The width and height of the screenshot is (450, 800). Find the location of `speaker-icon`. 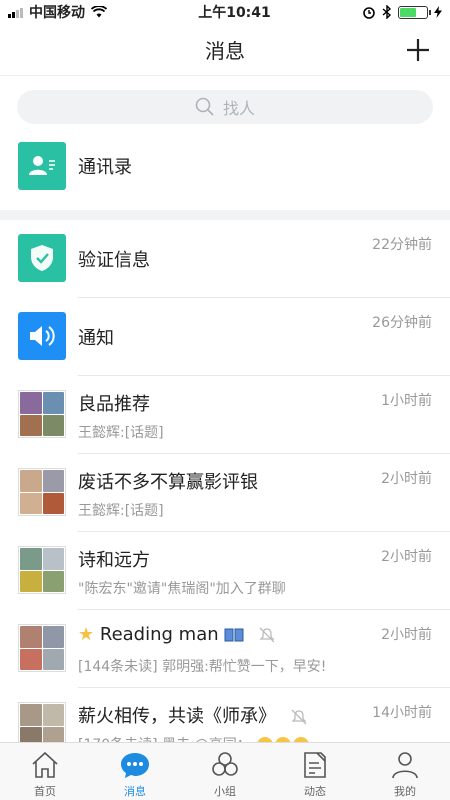

speaker-icon is located at coordinates (42, 336).